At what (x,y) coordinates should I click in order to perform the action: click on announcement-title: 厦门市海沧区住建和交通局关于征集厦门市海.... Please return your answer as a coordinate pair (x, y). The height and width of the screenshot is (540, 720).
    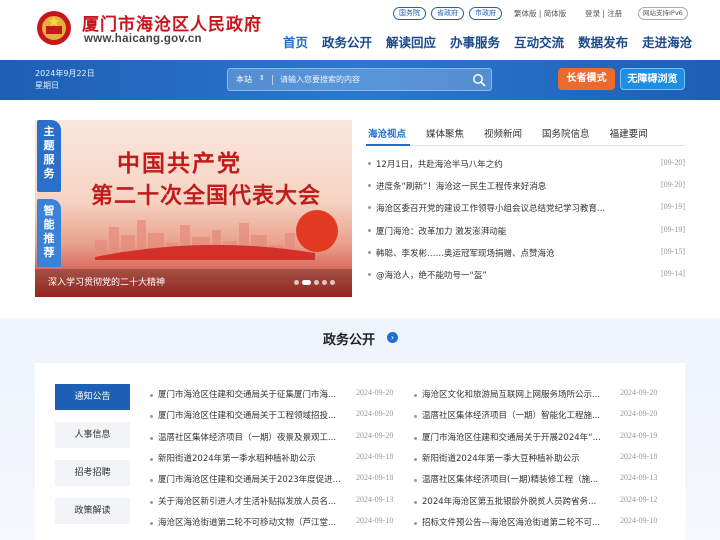
    Looking at the image, I should click on (251, 394).